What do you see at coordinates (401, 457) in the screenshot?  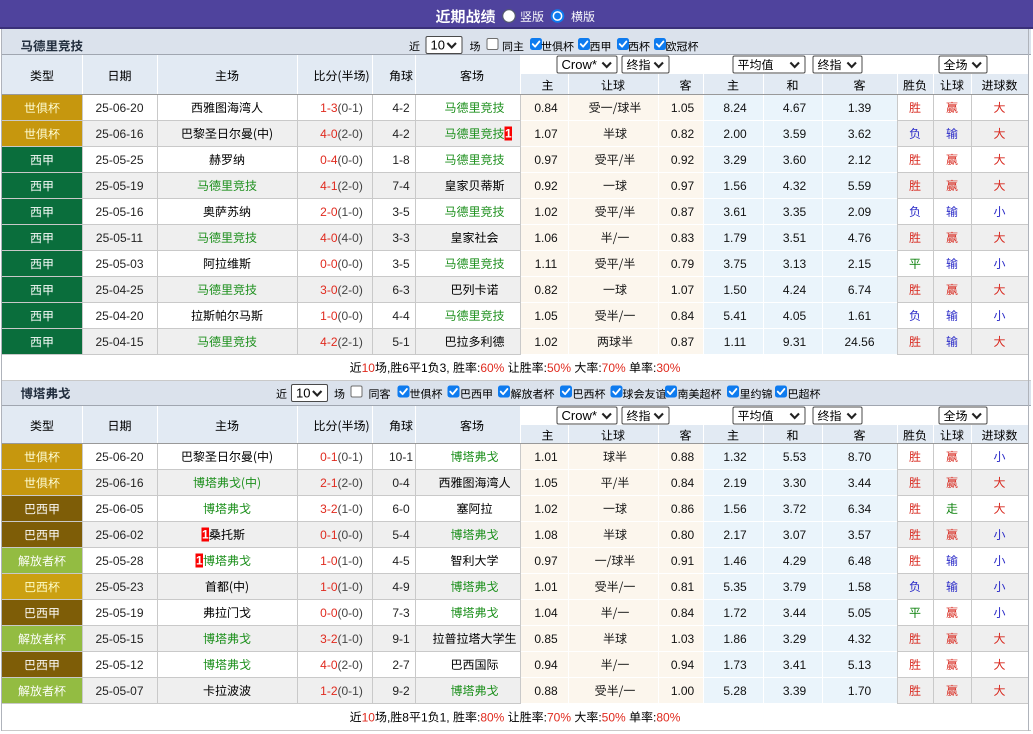 I see `svg-text: 10-1` at bounding box center [401, 457].